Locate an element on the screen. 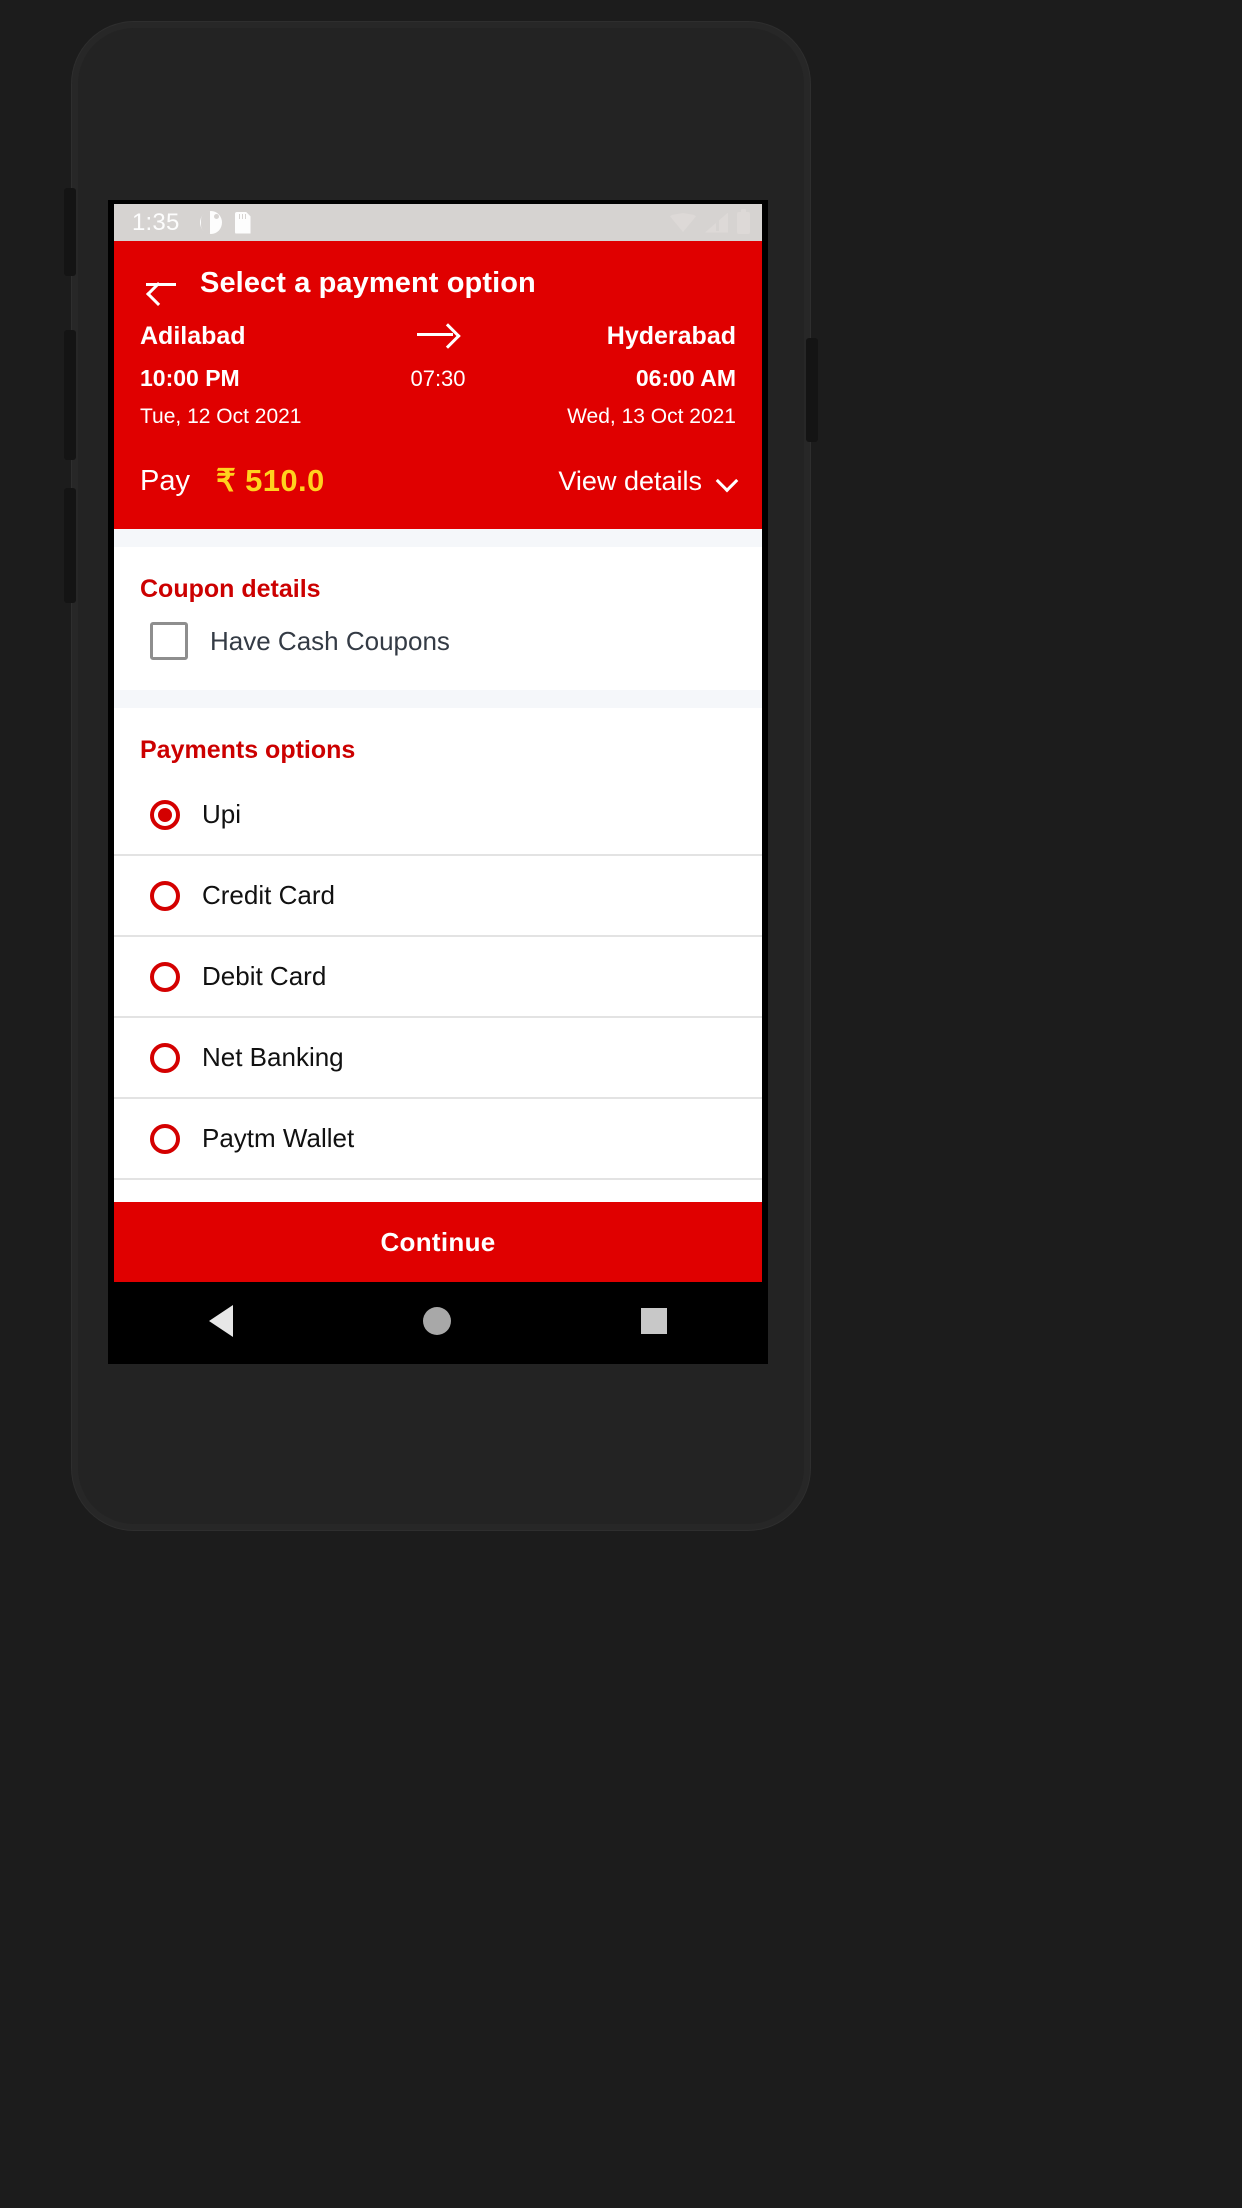 The width and height of the screenshot is (1242, 2208). status-bar: 1:35 is located at coordinates (438, 222).